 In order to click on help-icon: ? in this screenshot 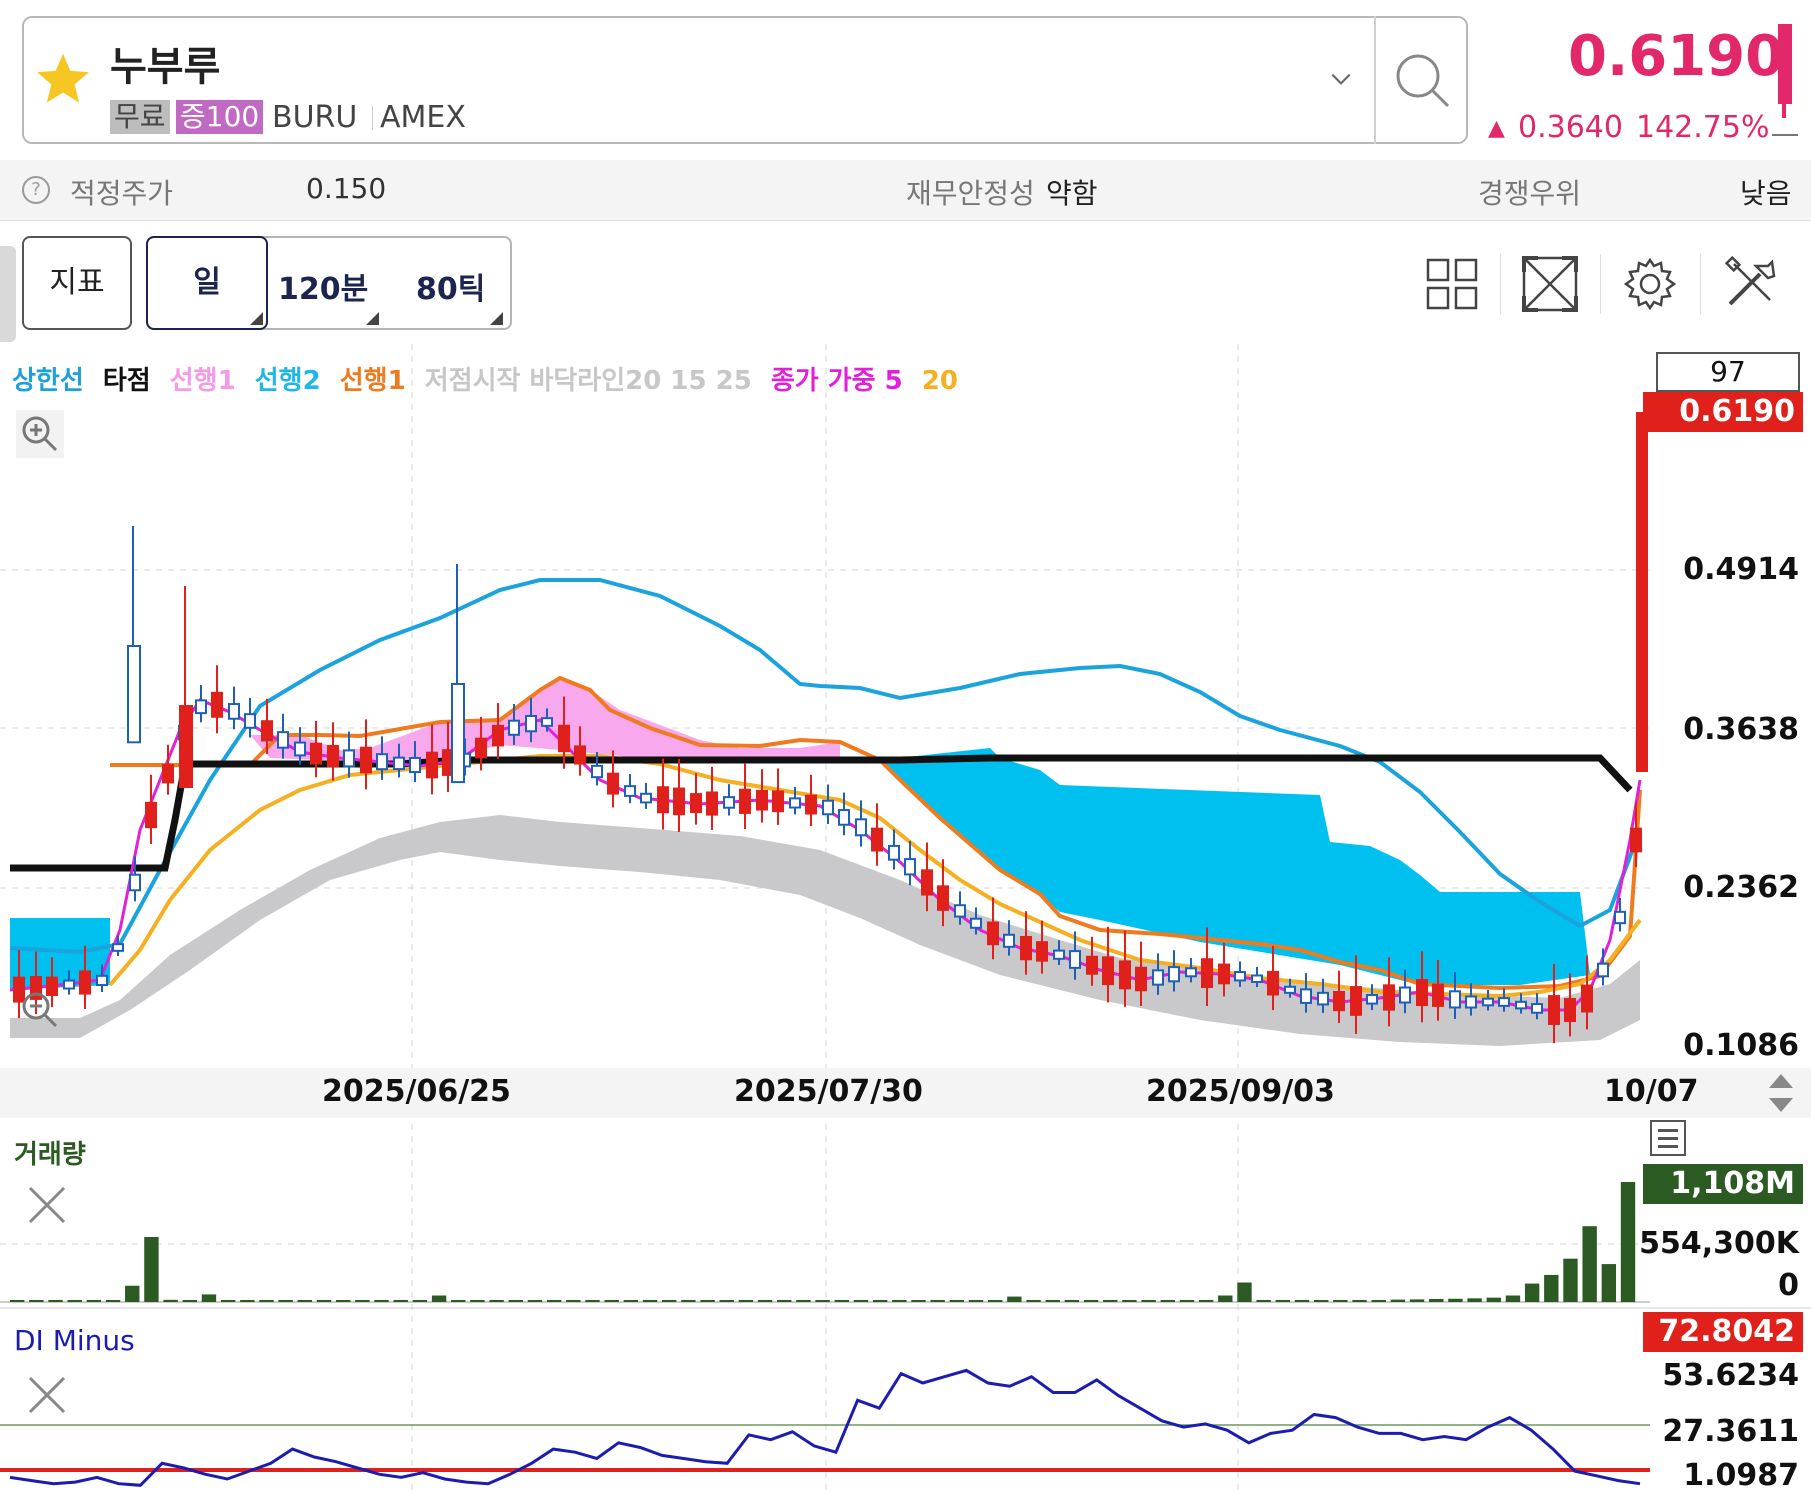, I will do `click(36, 190)`.